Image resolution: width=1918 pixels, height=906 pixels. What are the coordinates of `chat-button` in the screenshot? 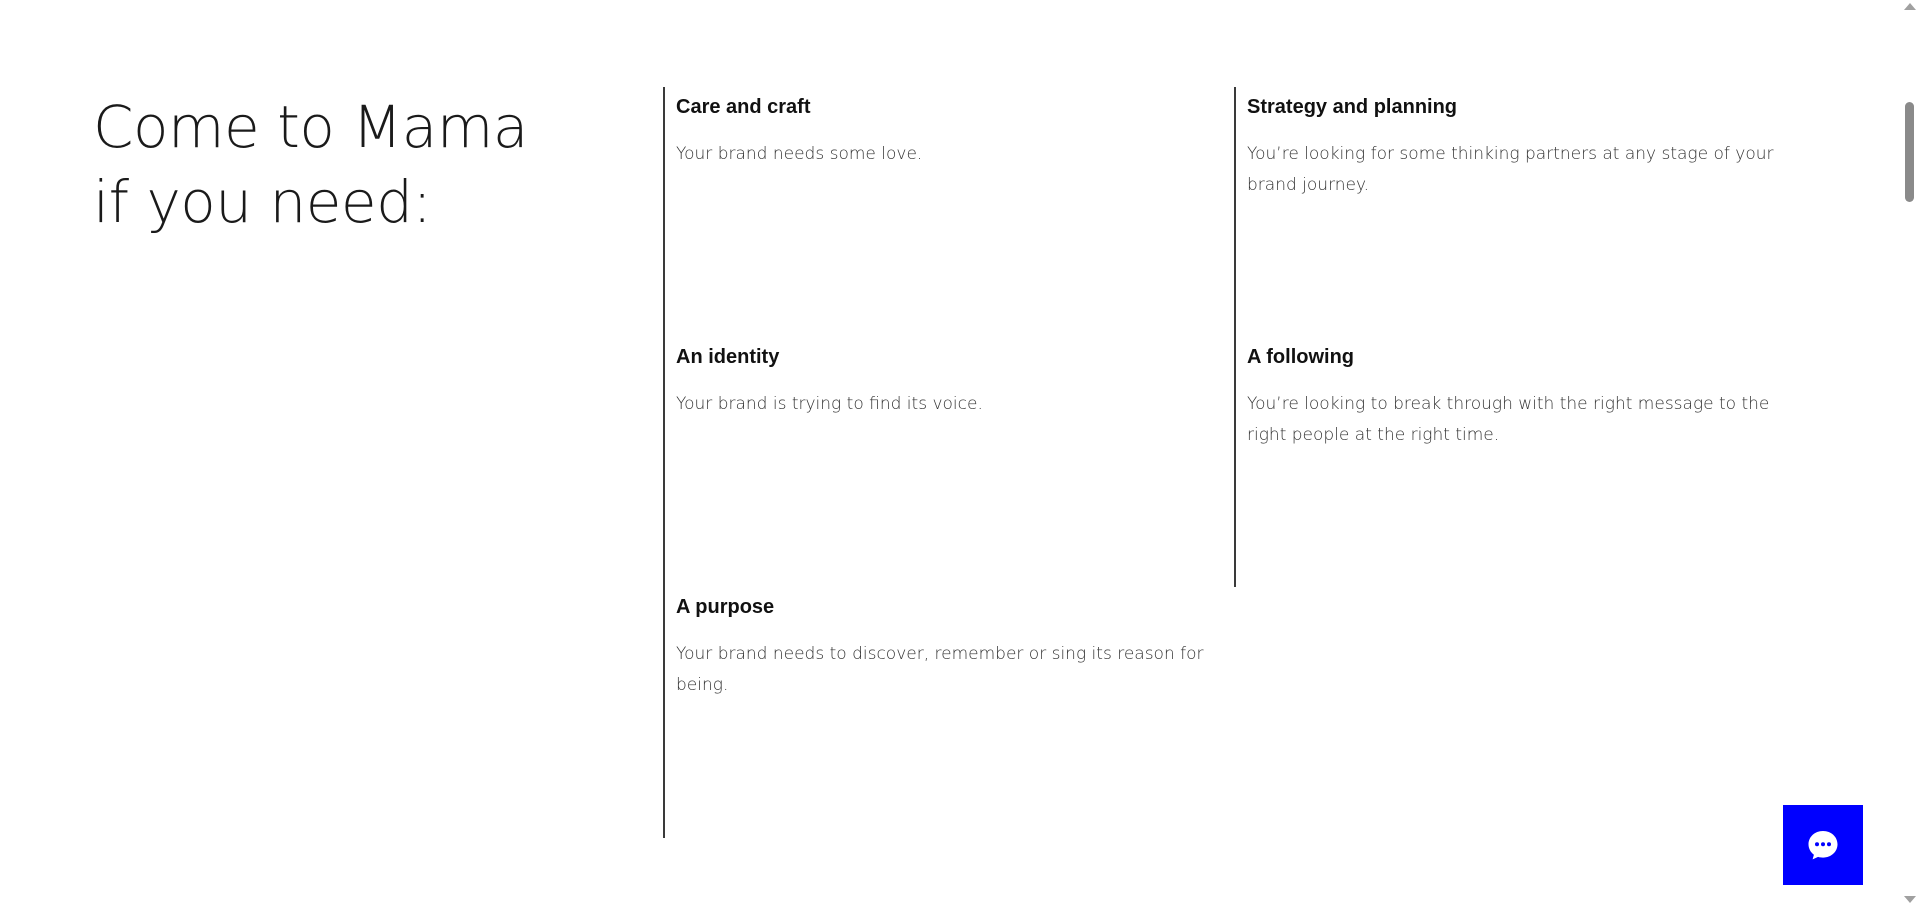 It's located at (1823, 845).